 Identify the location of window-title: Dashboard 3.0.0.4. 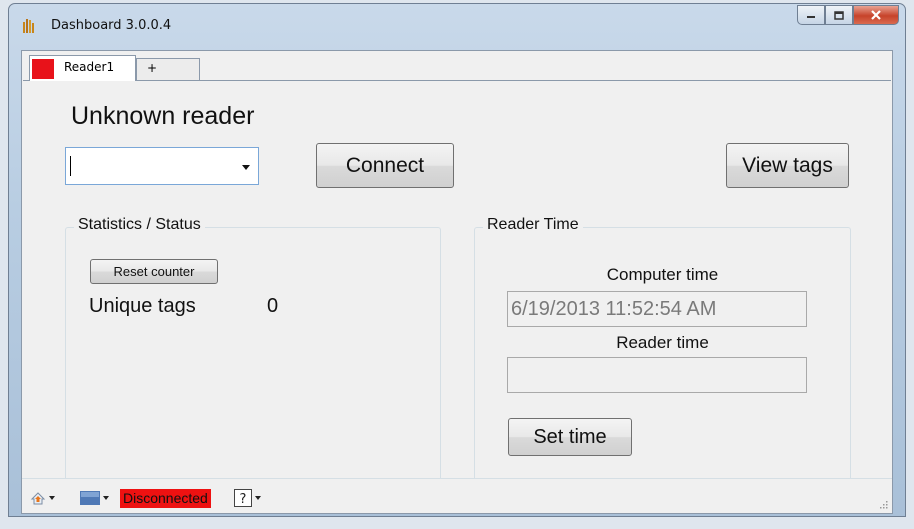
(111, 25).